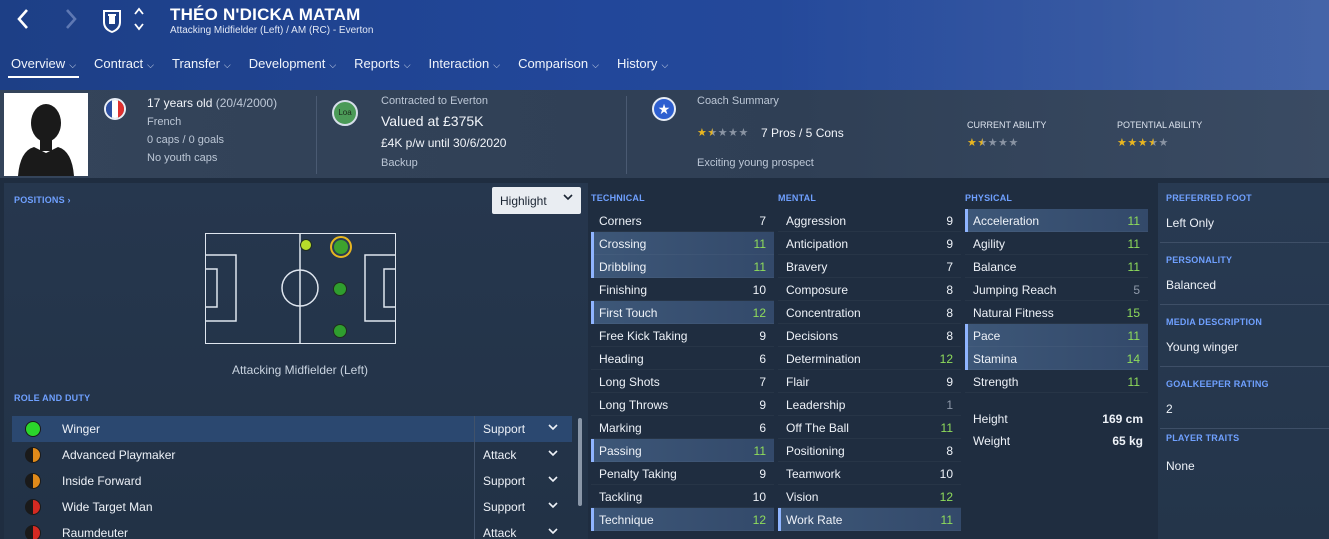 This screenshot has height=539, width=1329. What do you see at coordinates (292, 429) in the screenshot?
I see `role-row-winger: Winger Support` at bounding box center [292, 429].